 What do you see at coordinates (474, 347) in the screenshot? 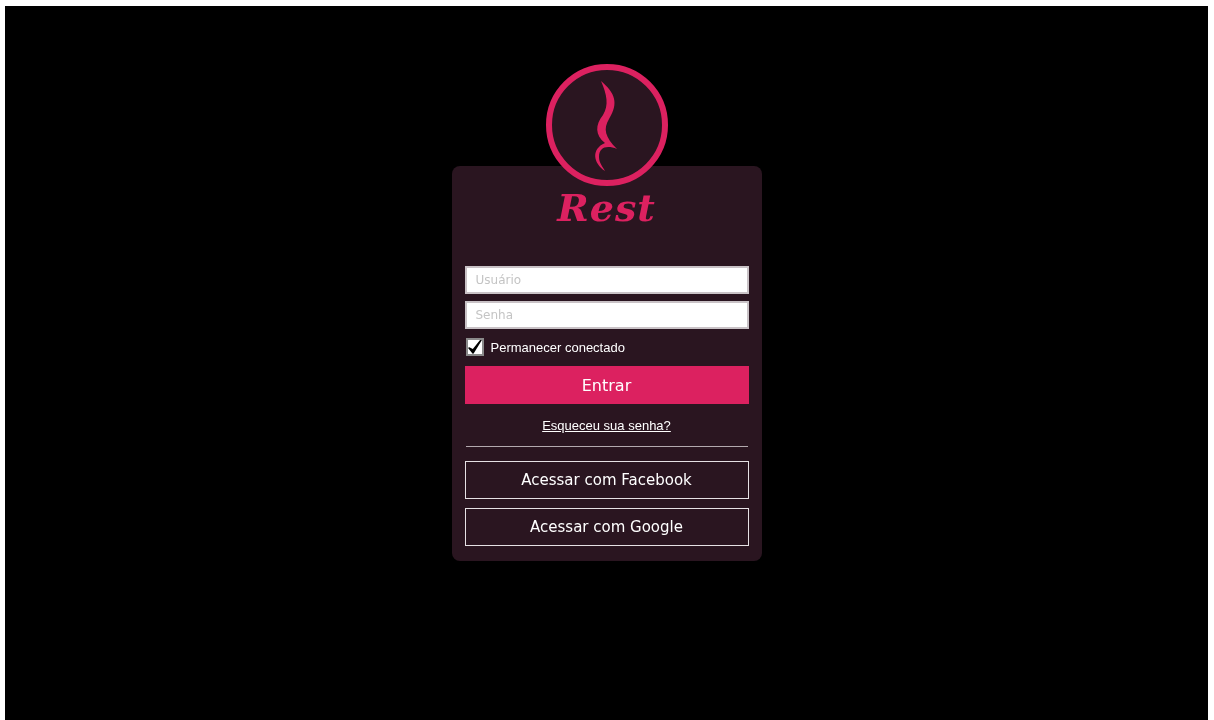
I see `checkbox` at bounding box center [474, 347].